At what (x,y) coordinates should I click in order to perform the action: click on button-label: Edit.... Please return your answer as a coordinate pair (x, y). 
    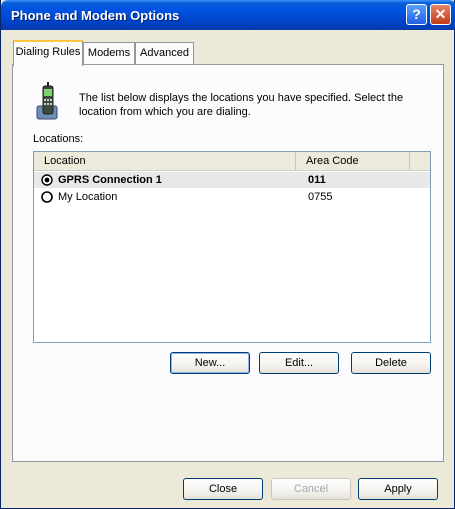
    Looking at the image, I should click on (299, 363).